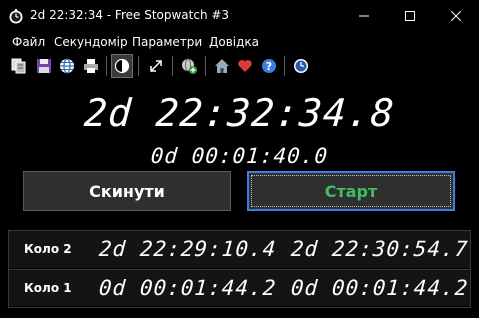  I want to click on reset-button-label: Скинути, so click(127, 191).